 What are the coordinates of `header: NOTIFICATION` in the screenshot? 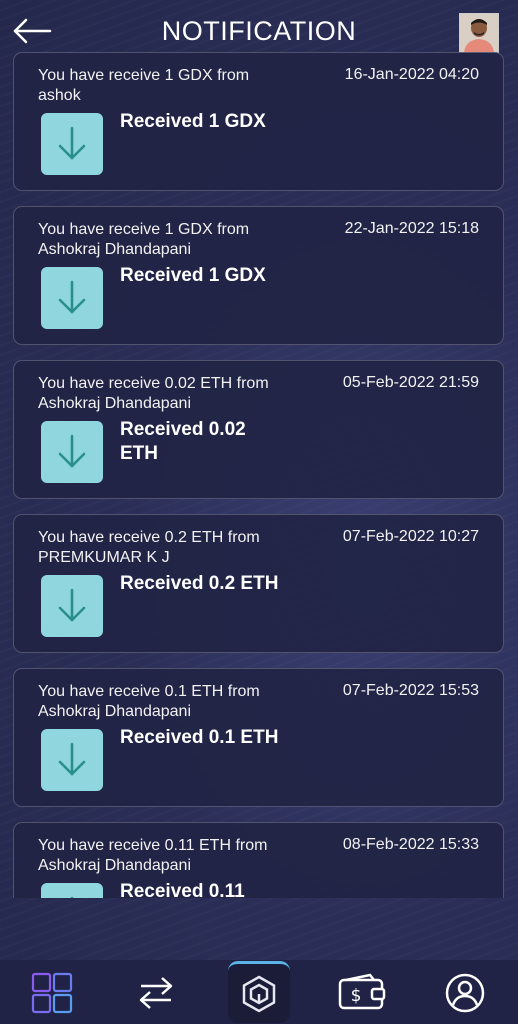 It's located at (259, 28).